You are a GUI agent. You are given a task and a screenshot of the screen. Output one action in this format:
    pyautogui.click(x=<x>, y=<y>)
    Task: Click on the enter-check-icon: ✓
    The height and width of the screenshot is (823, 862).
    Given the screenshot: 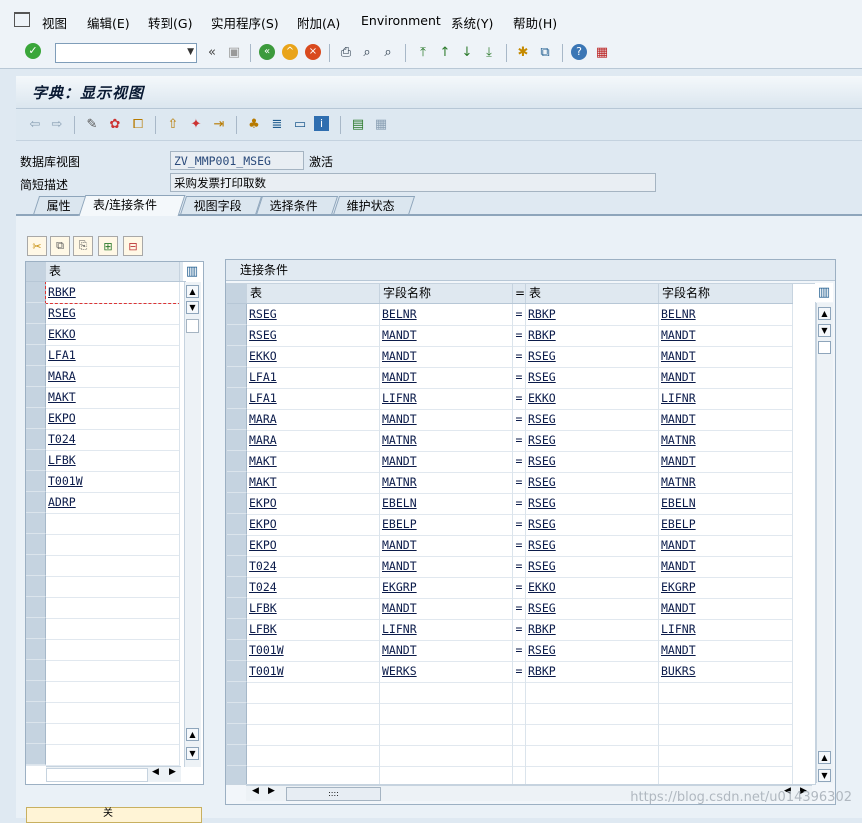 What is the action you would take?
    pyautogui.click(x=33, y=51)
    